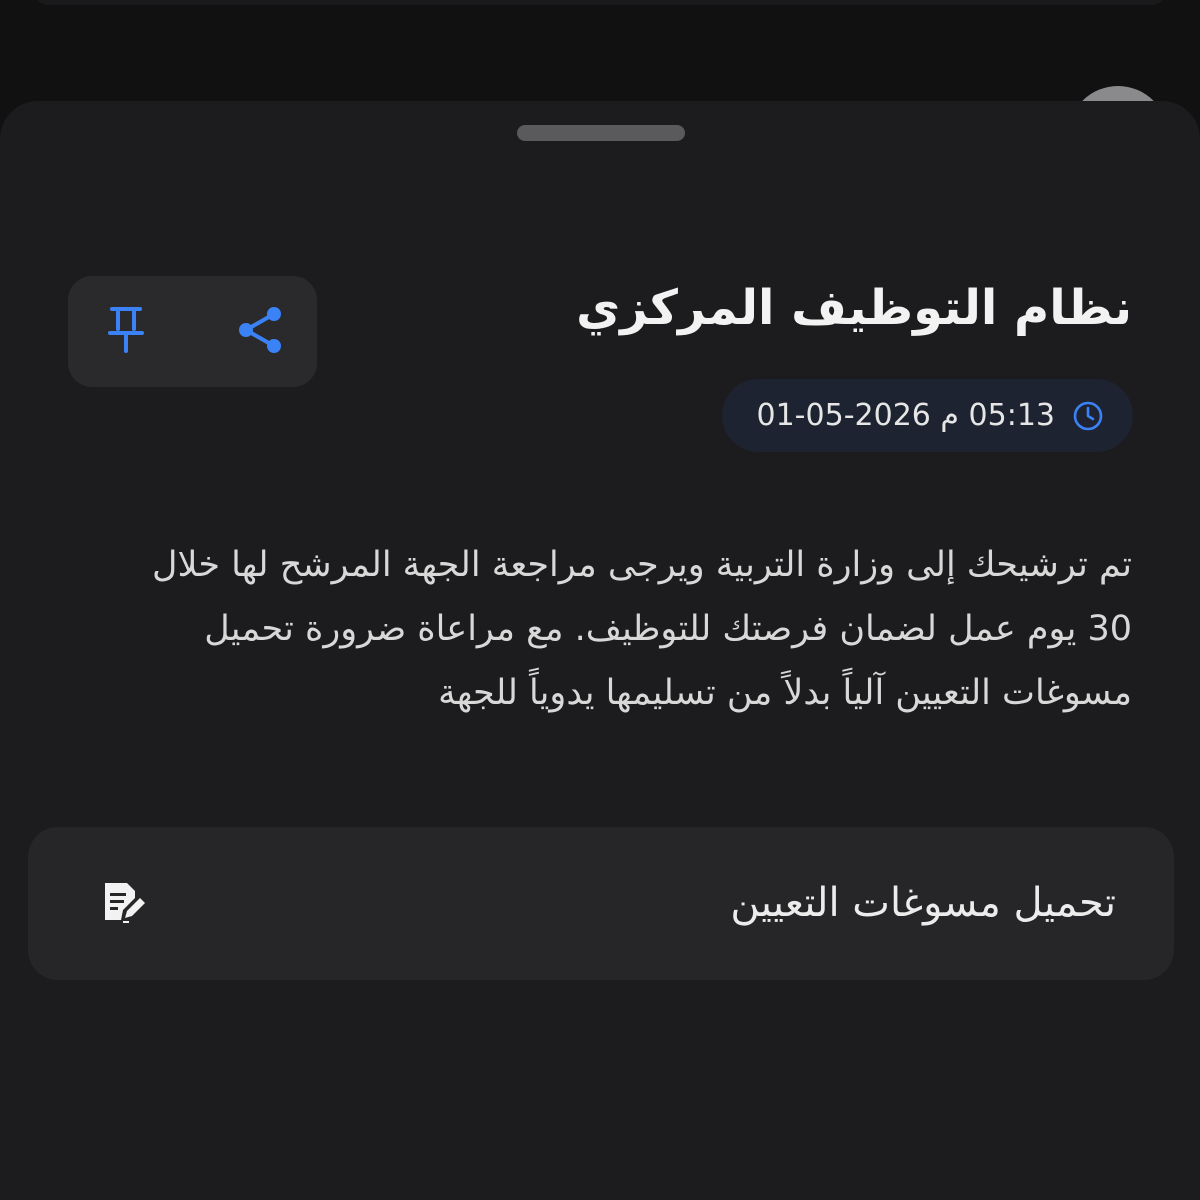 The height and width of the screenshot is (1200, 1200). What do you see at coordinates (905, 415) in the screenshot?
I see `date-text: 05:13 م 2026-05-01` at bounding box center [905, 415].